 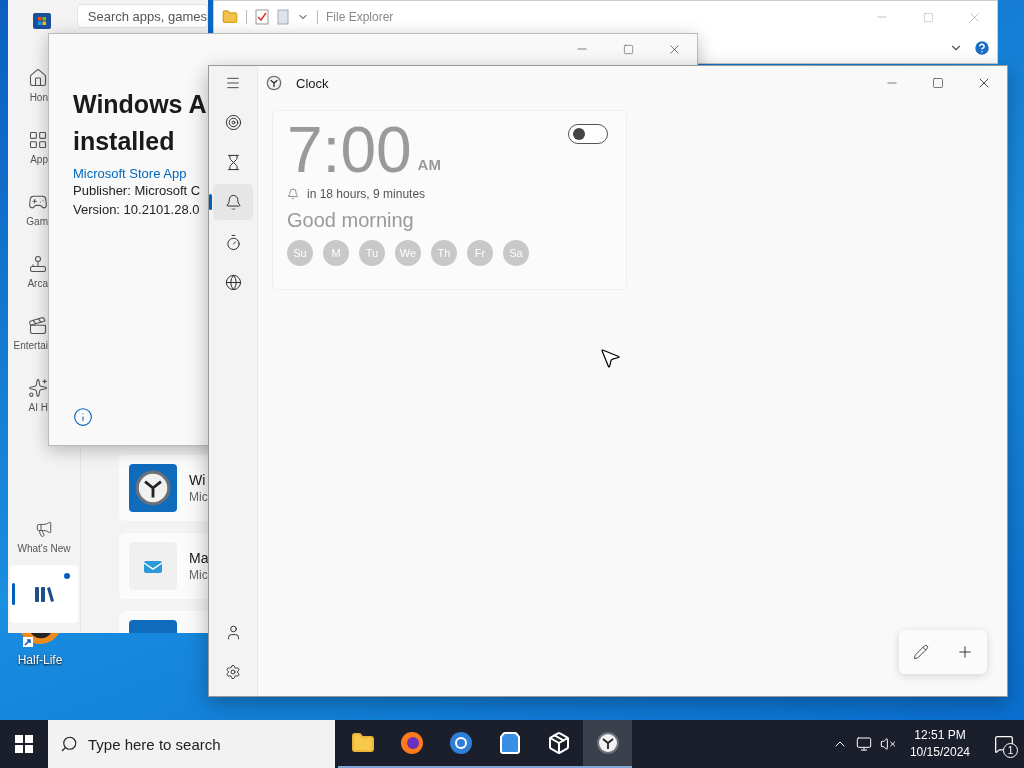 What do you see at coordinates (42, 20) in the screenshot?
I see `store-logo-icon` at bounding box center [42, 20].